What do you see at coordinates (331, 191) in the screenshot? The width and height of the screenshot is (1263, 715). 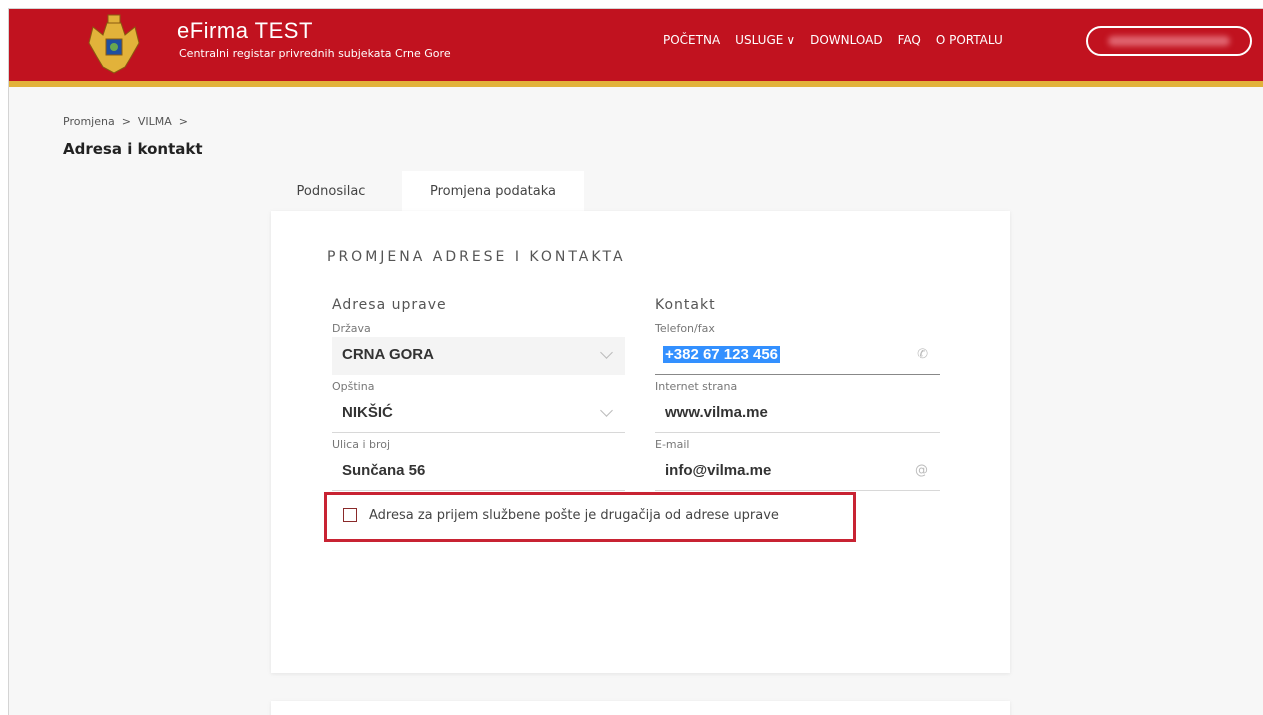 I see `tab-podnosilac: Podnosilac` at bounding box center [331, 191].